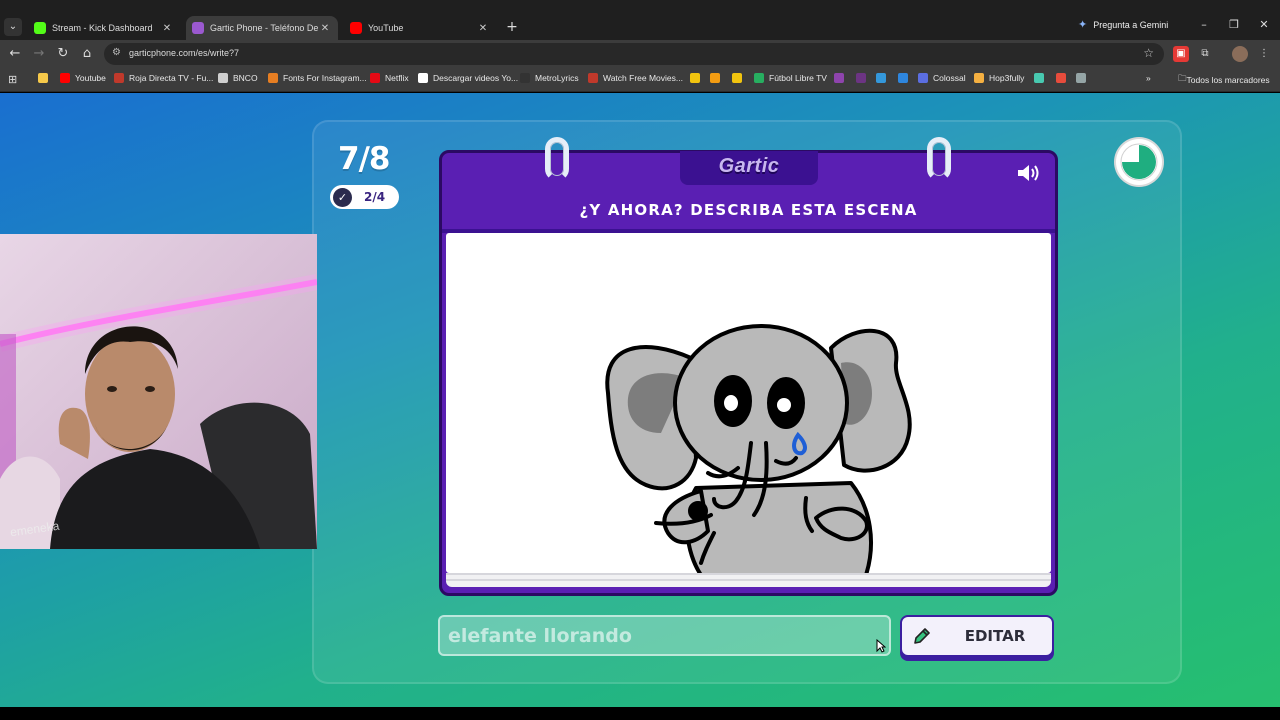 This screenshot has width=1280, height=720. Describe the element at coordinates (758, 448) in the screenshot. I see `elephant-drawing` at that location.